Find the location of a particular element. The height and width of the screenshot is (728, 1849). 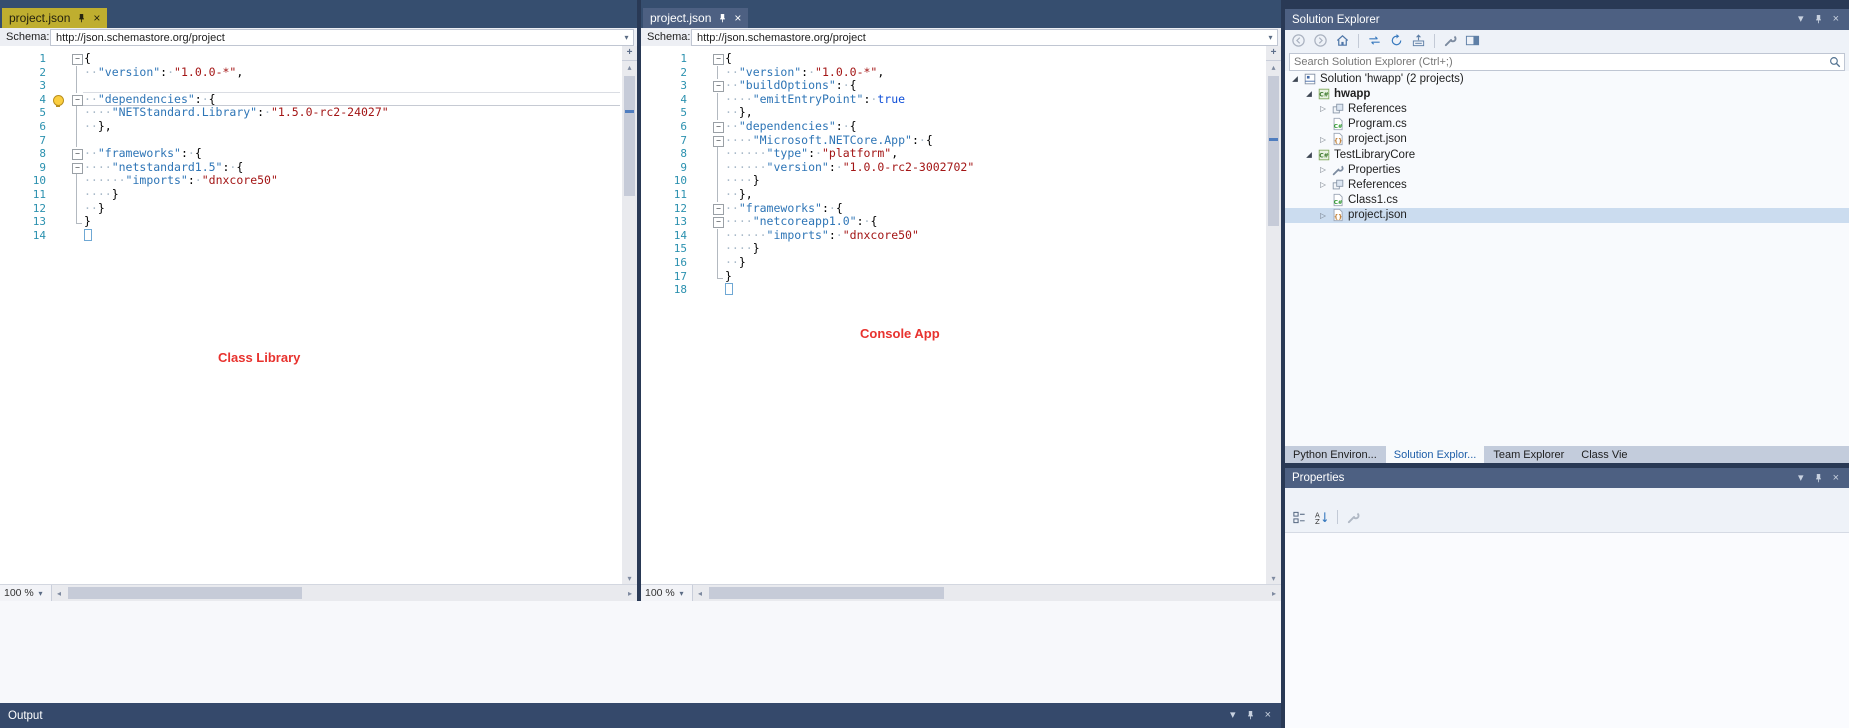

token-string: "1.0.0-rc2-3002702" is located at coordinates (908, 166).